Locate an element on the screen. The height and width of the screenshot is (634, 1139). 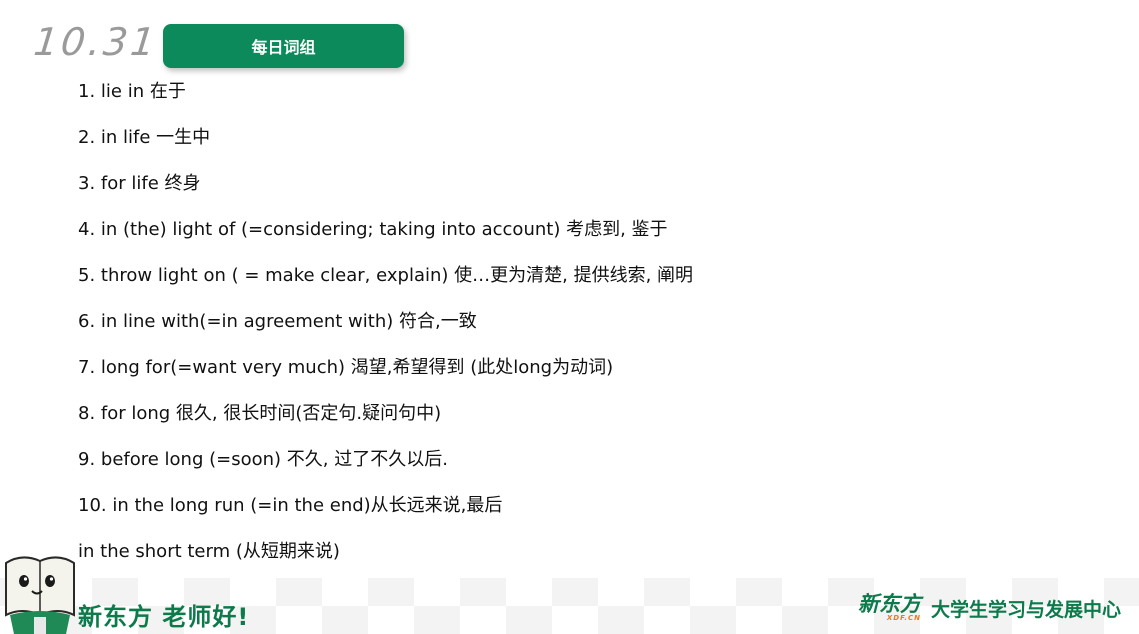
title-text: 每日词组 is located at coordinates (283, 47).